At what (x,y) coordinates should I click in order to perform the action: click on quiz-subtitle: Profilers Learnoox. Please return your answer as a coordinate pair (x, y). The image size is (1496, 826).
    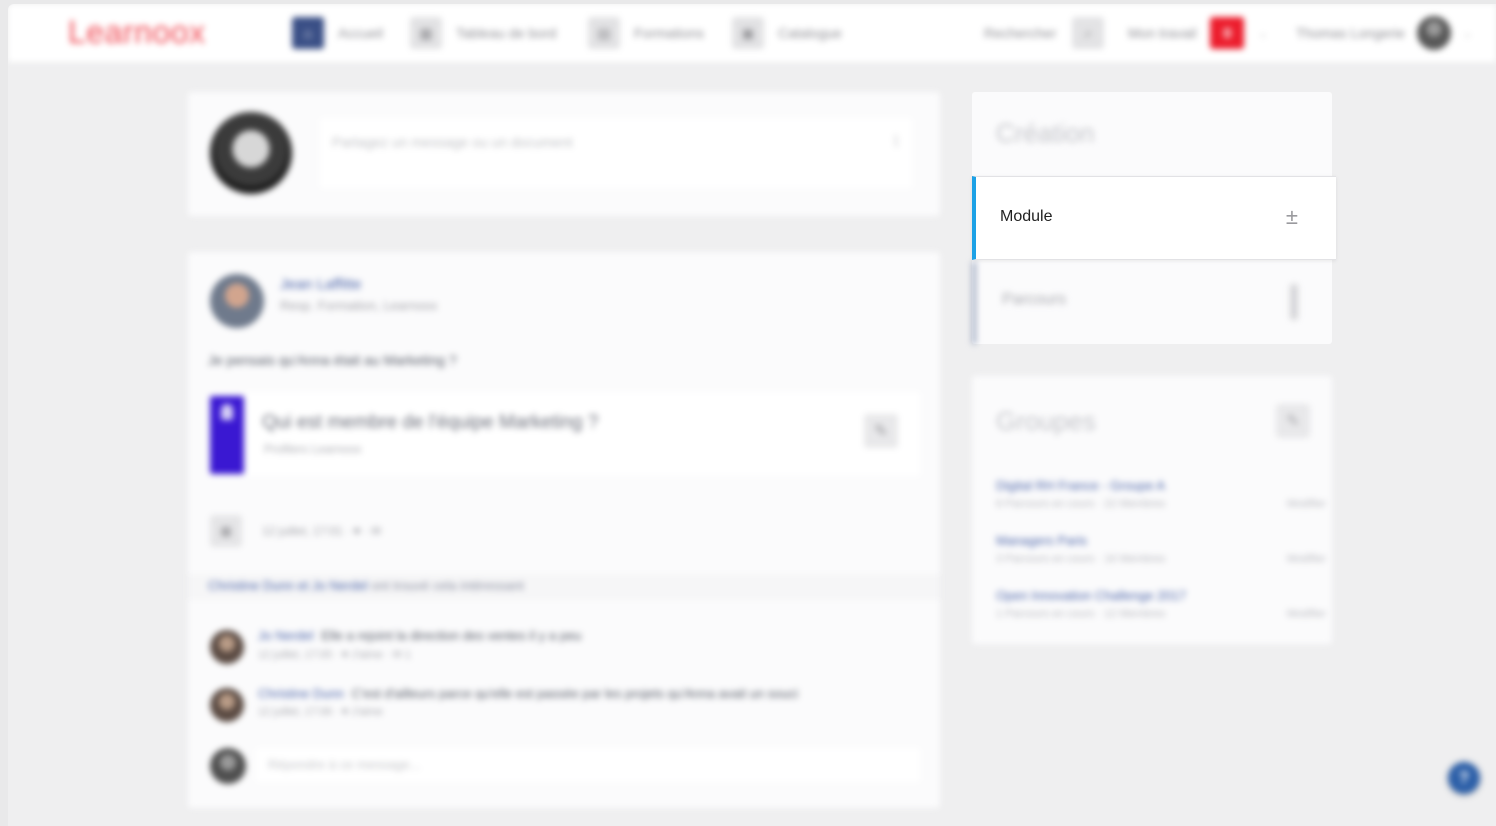
    Looking at the image, I should click on (313, 449).